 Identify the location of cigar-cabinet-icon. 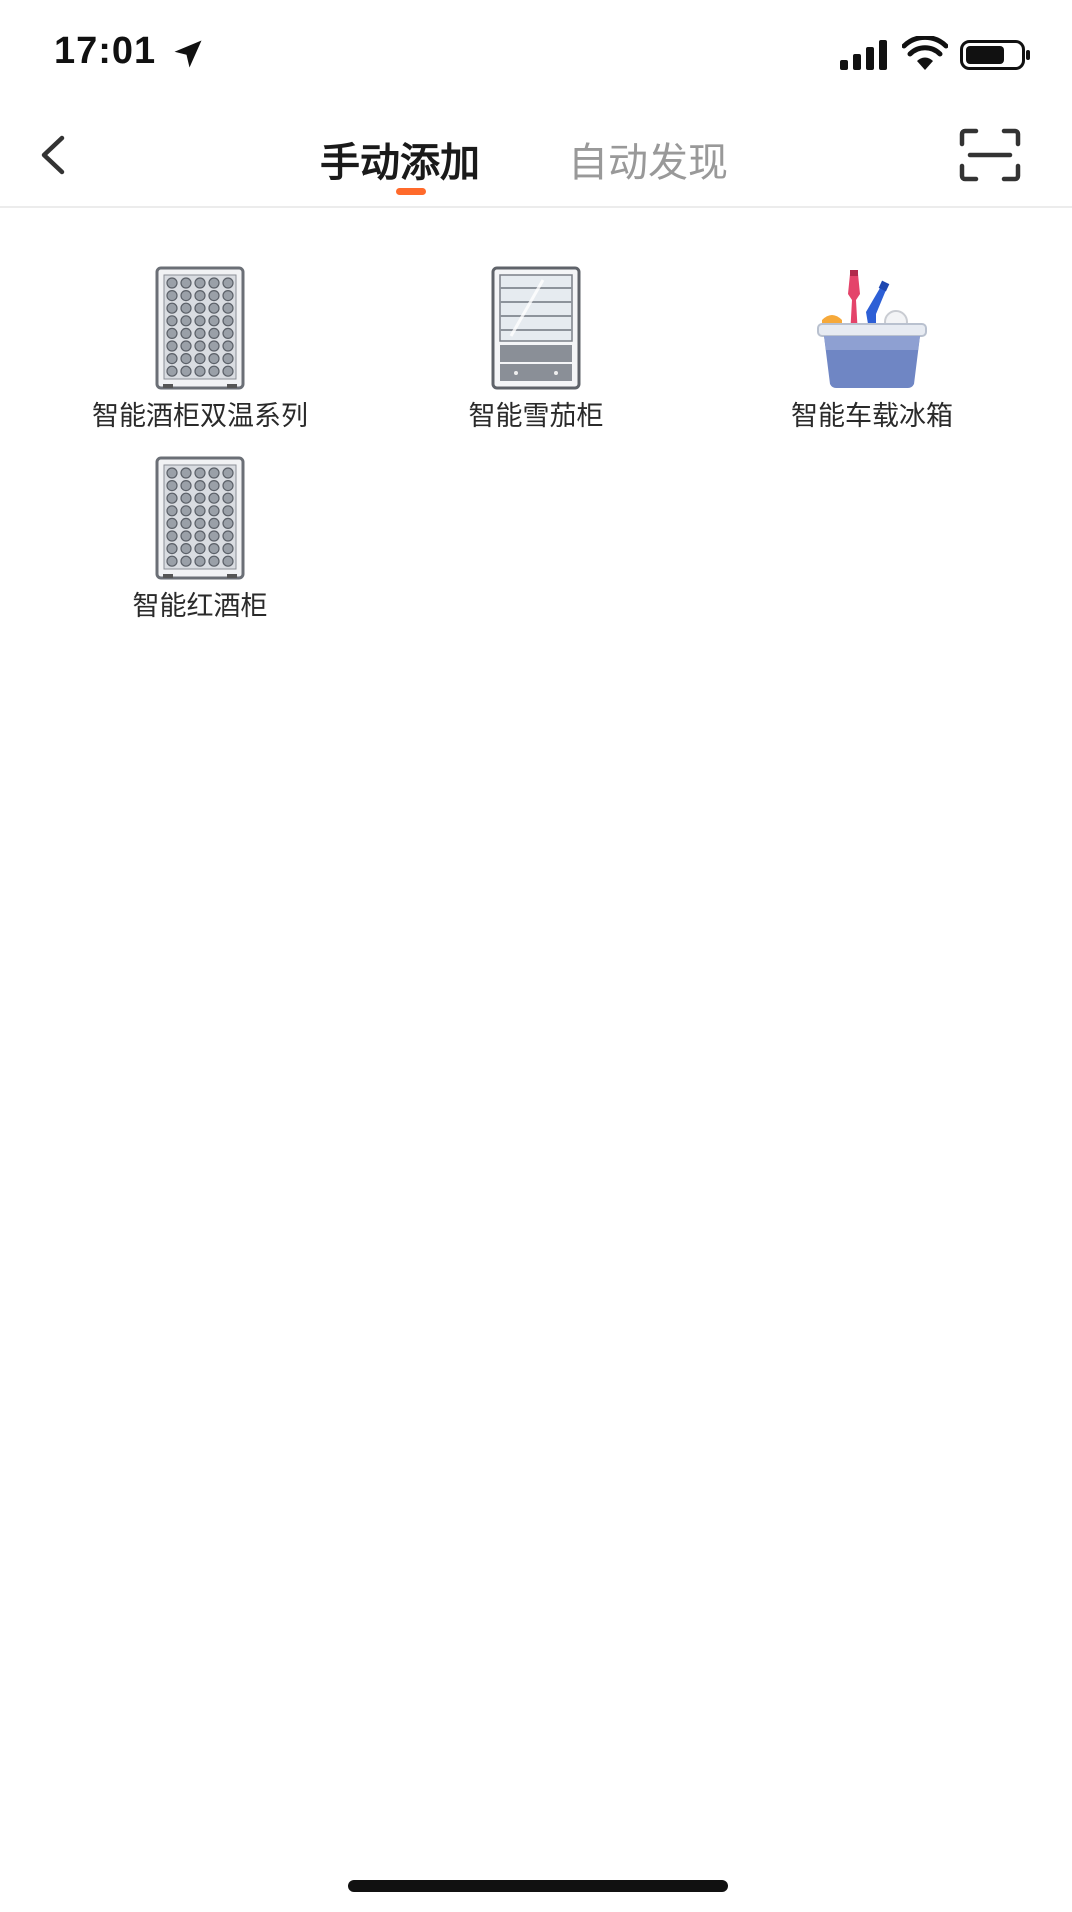
(536, 328).